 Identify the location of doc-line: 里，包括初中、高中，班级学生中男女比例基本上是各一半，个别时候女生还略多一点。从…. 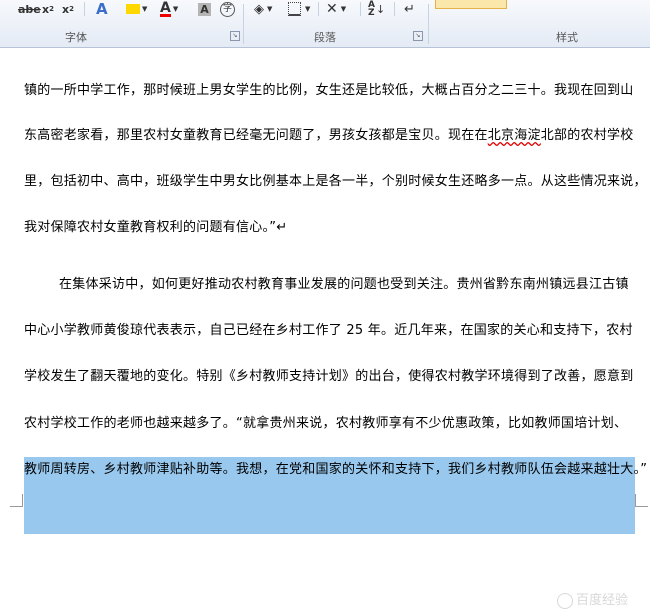
(335, 179).